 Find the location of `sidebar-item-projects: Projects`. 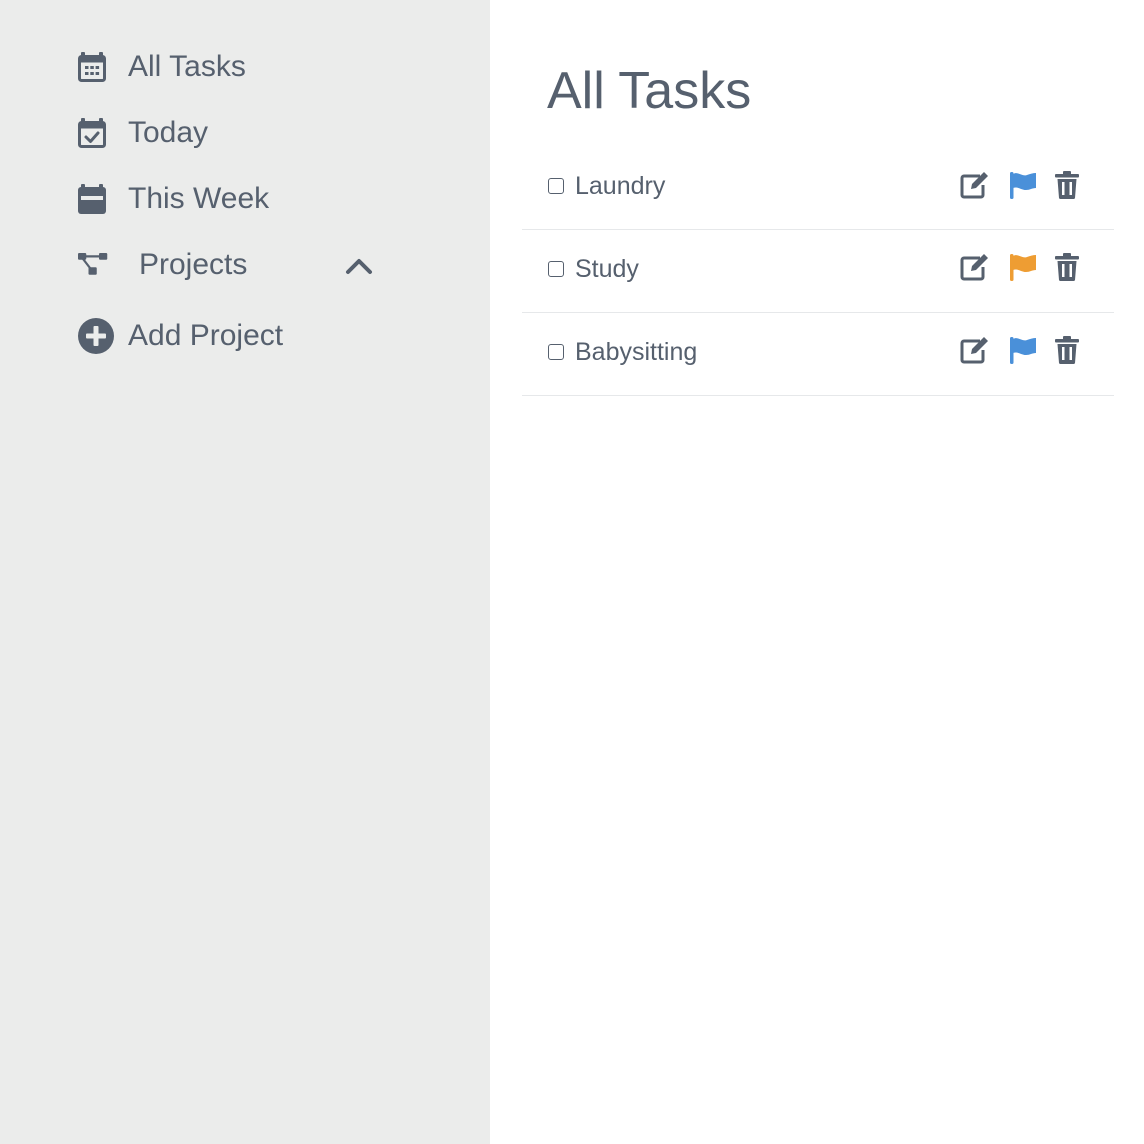

sidebar-item-projects: Projects is located at coordinates (228, 265).